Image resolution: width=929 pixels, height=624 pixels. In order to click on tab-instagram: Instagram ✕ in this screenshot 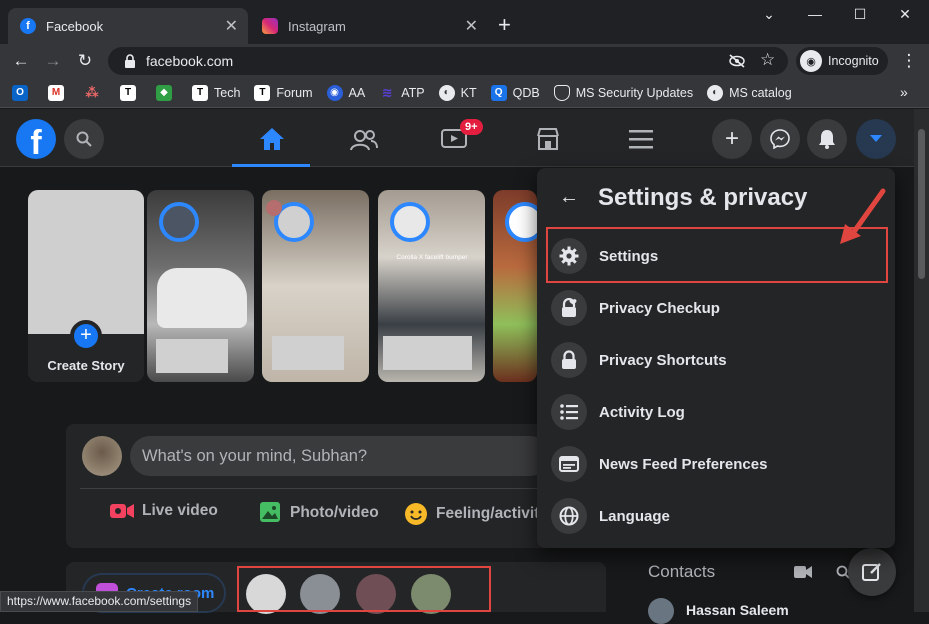, I will do `click(369, 26)`.